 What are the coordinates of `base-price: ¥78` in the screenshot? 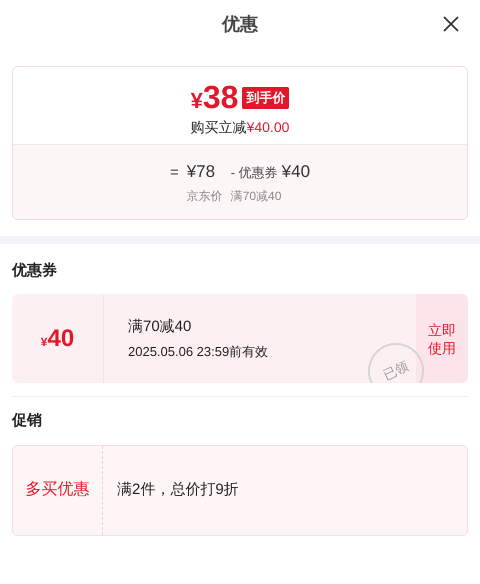 It's located at (201, 172).